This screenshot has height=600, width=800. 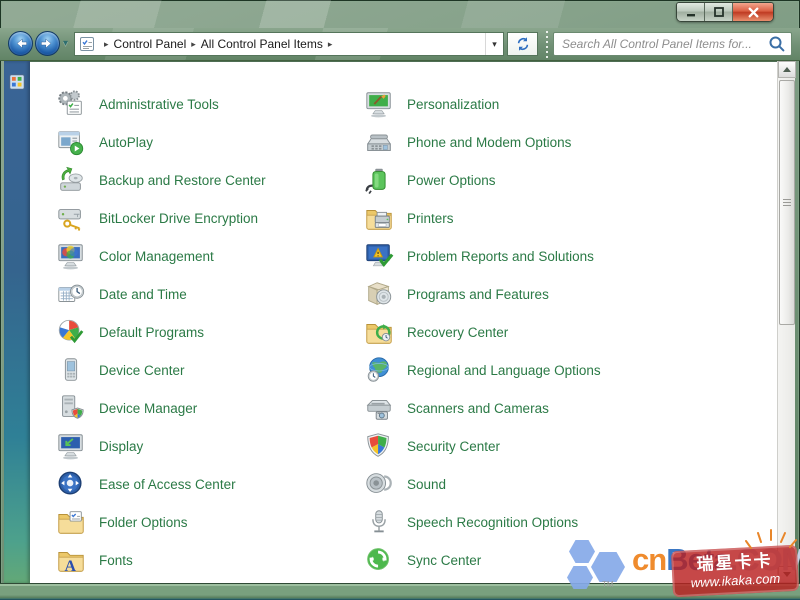 What do you see at coordinates (142, 370) in the screenshot?
I see `control-panel-item-label: Device Center` at bounding box center [142, 370].